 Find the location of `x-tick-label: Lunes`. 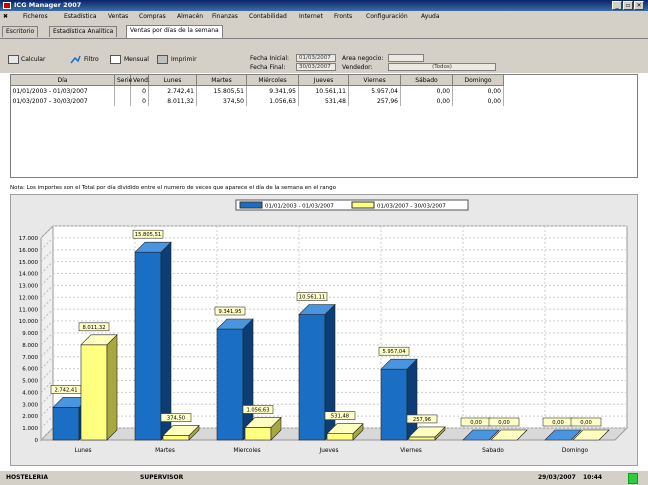

x-tick-label: Lunes is located at coordinates (82, 451).